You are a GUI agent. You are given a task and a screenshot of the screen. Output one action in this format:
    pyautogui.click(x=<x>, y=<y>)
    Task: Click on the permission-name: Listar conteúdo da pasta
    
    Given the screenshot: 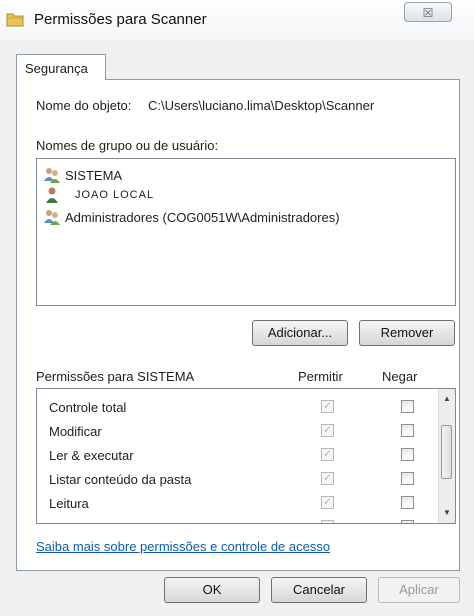 What is the action you would take?
    pyautogui.click(x=120, y=479)
    